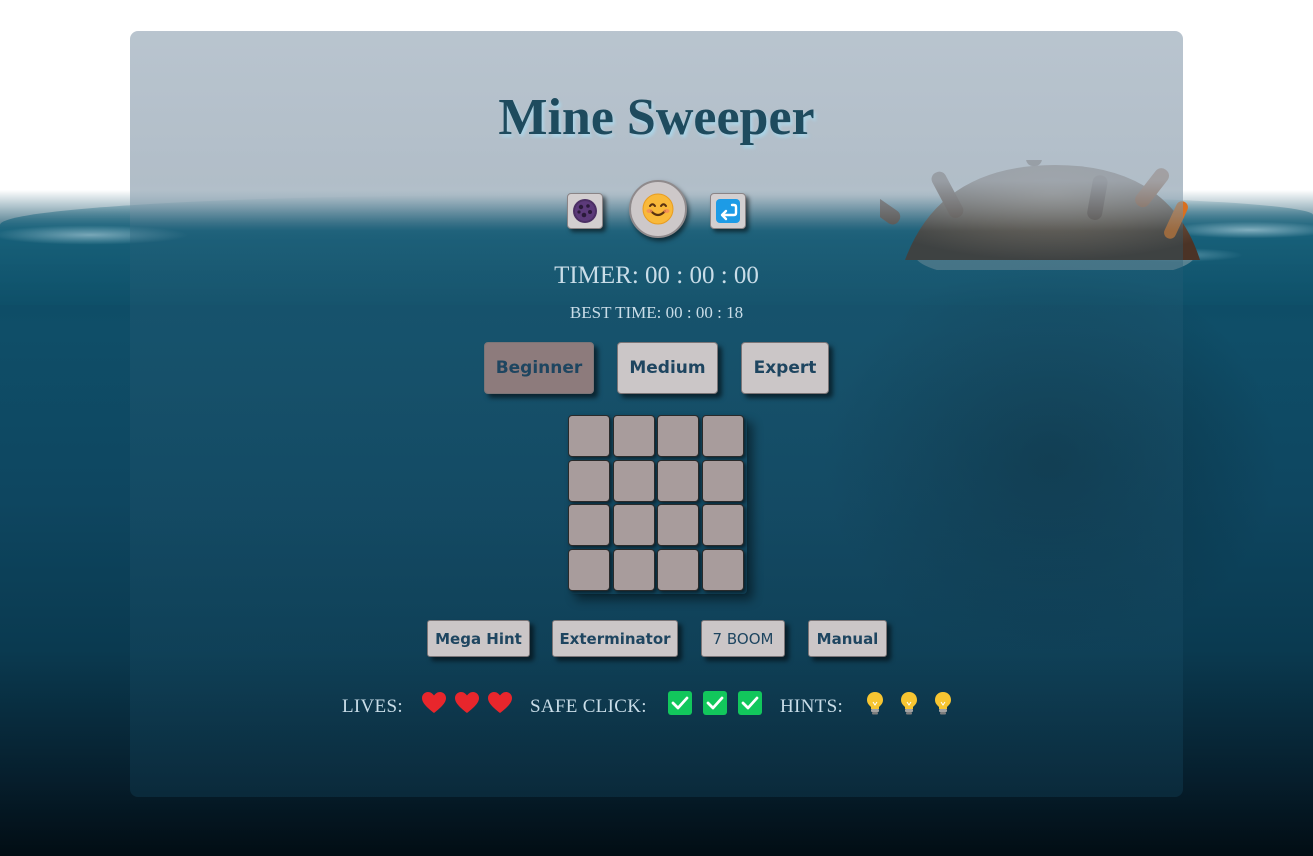 Image resolution: width=1313 pixels, height=856 pixels. I want to click on bomb-icon, so click(585, 211).